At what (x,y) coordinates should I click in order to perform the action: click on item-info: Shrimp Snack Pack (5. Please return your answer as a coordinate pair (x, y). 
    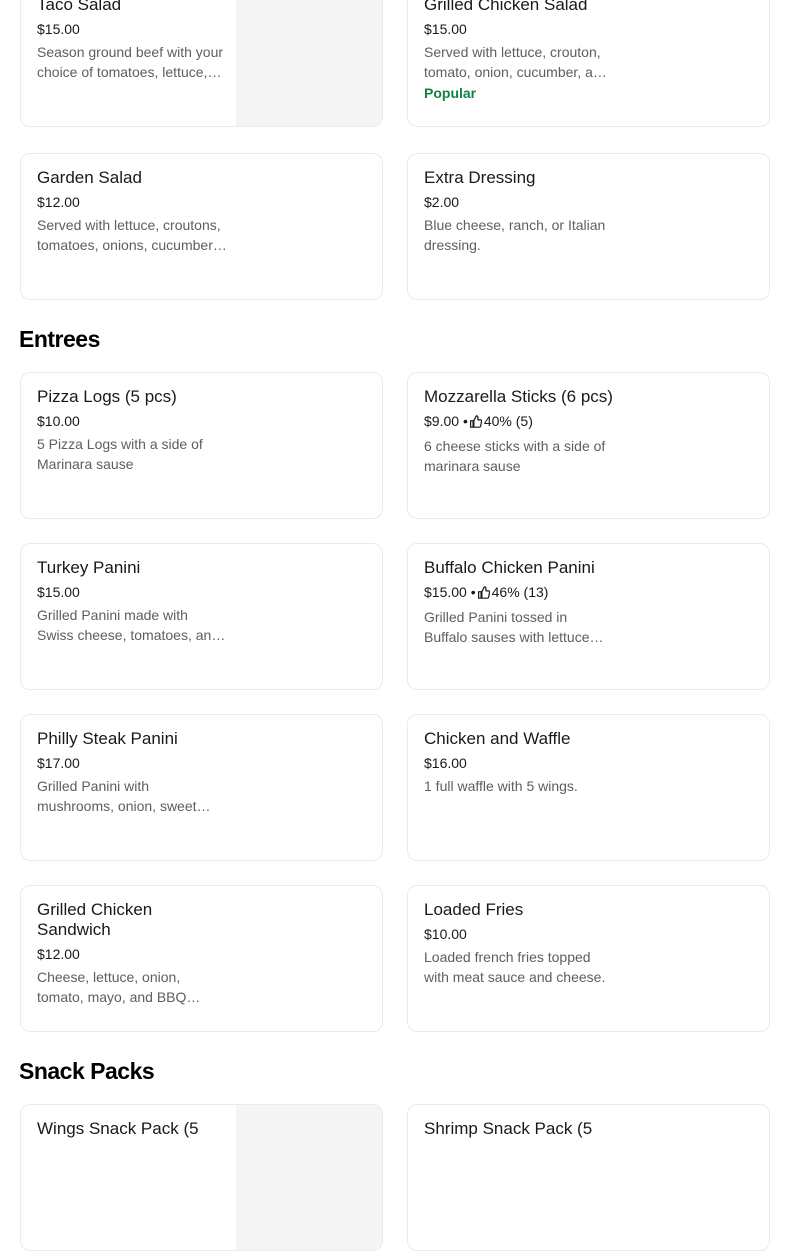
    Looking at the image, I should click on (519, 1129).